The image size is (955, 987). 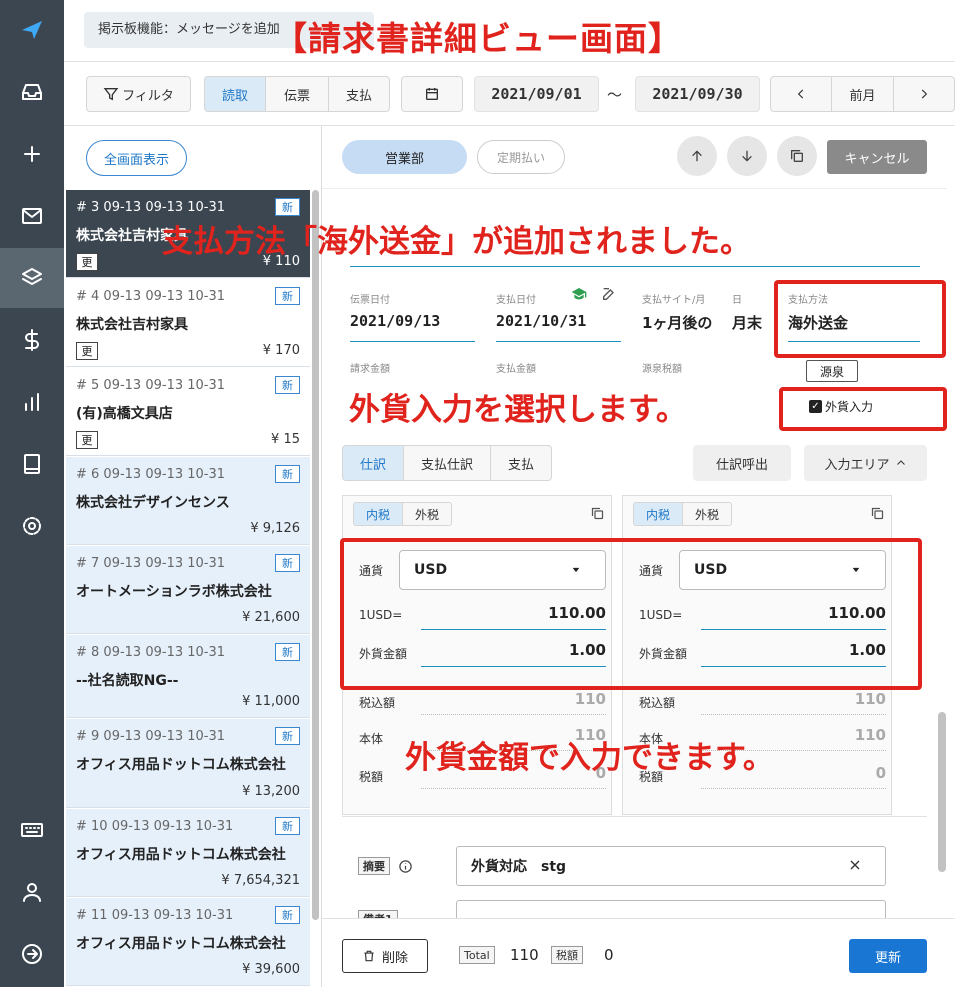 I want to click on tab-pay-journal: 支払仕訳, so click(x=447, y=463).